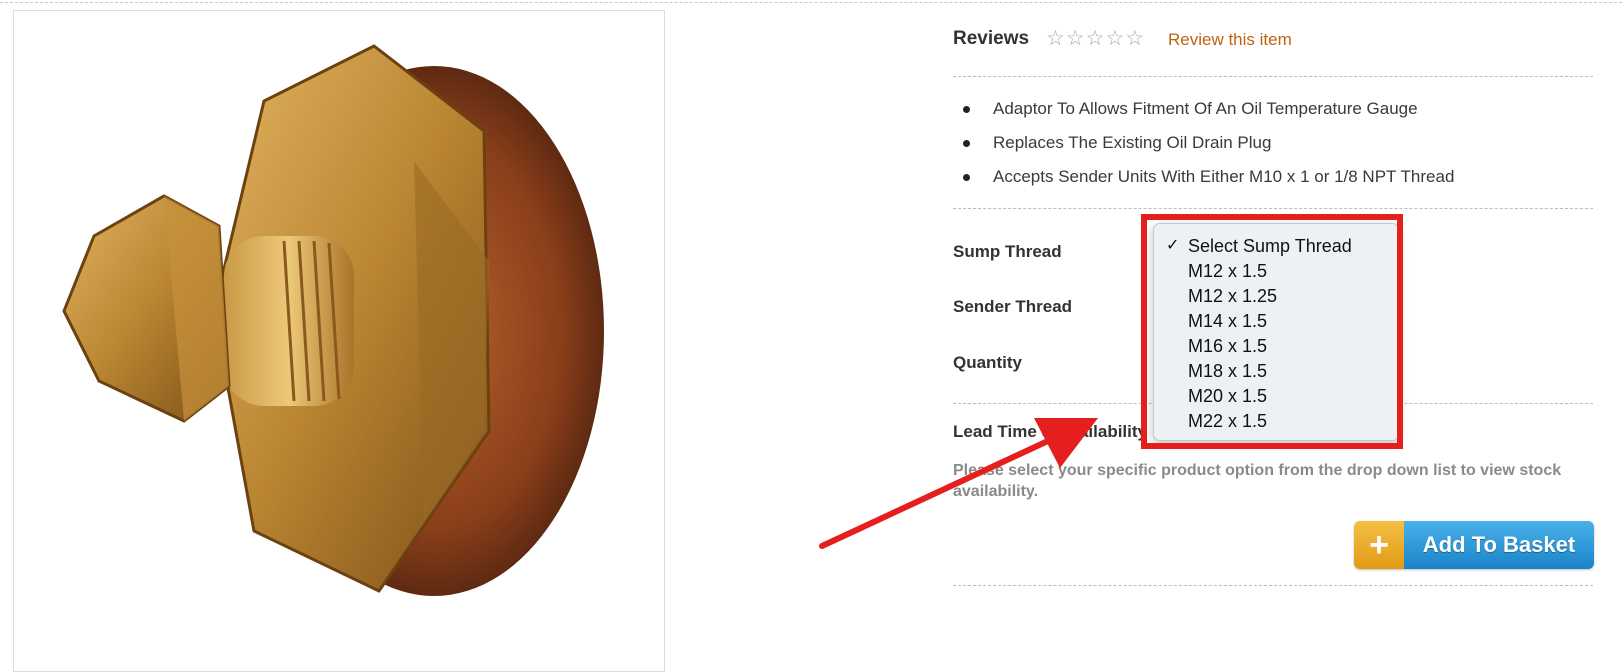 Image resolution: width=1622 pixels, height=672 pixels. I want to click on dropdown-option: M12 x 1.25, so click(1232, 296).